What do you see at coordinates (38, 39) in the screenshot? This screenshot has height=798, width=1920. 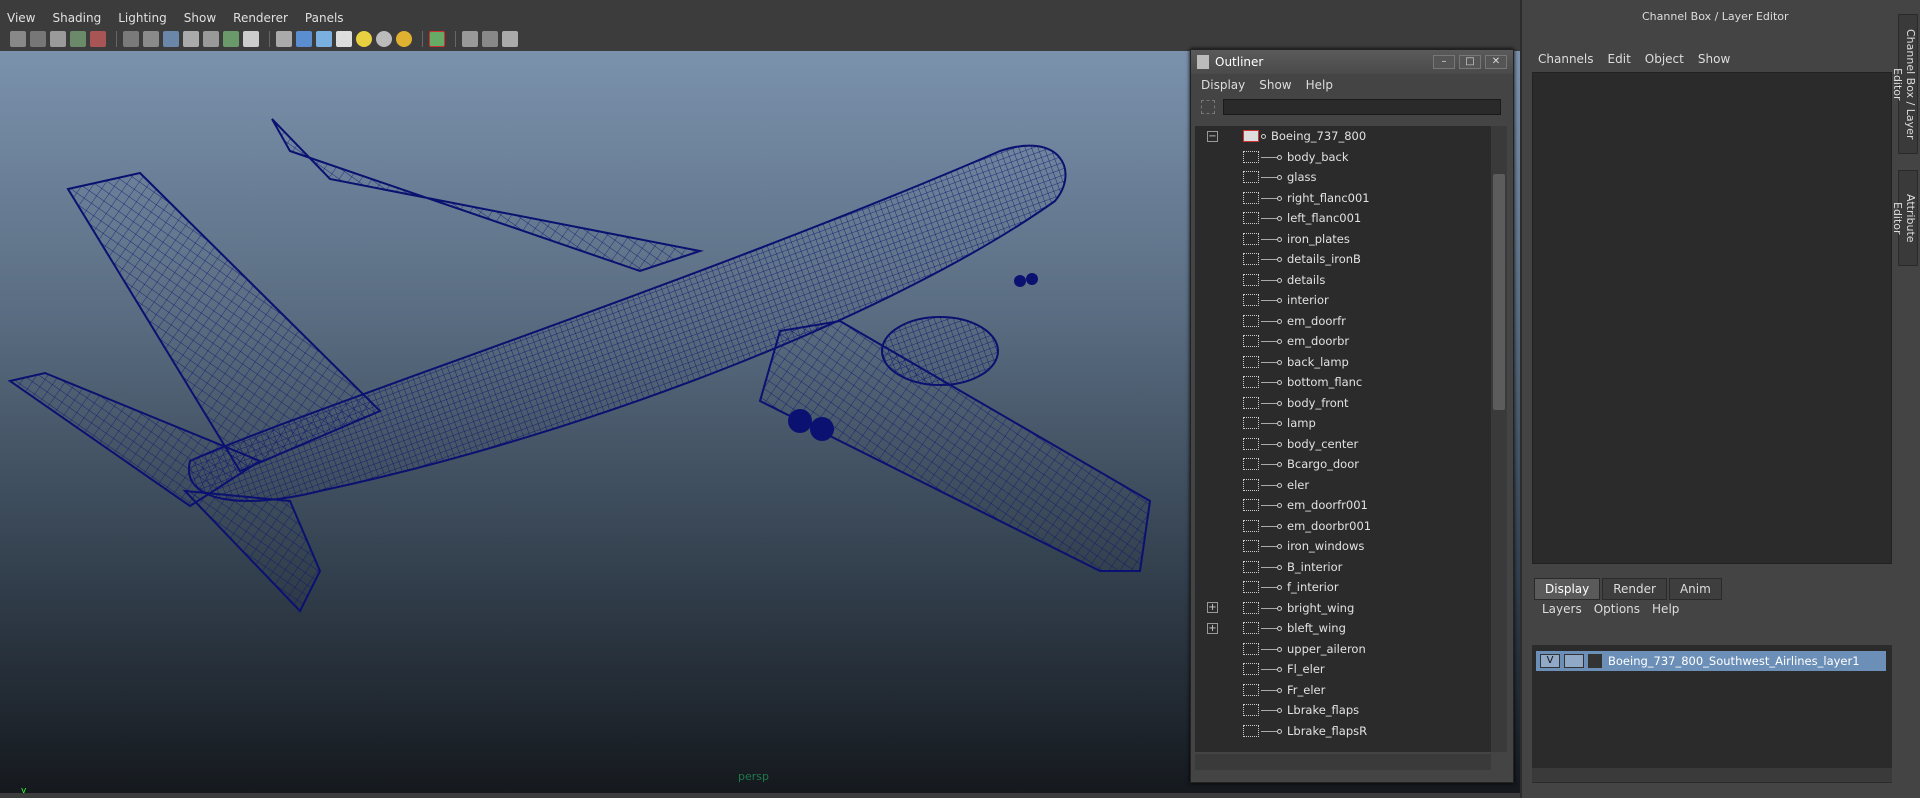 I see `camera-attributes-icon` at bounding box center [38, 39].